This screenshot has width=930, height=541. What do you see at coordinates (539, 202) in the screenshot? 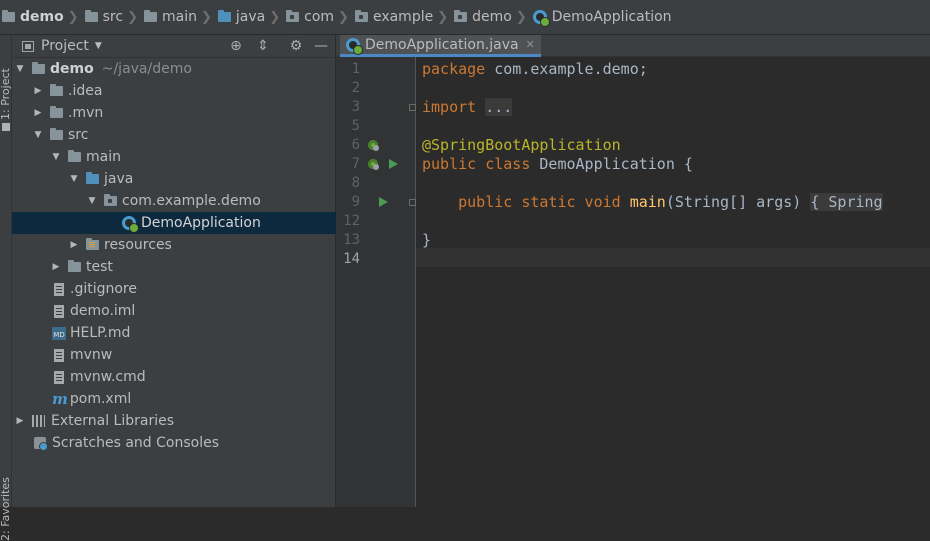
I see `keyword: public static void` at bounding box center [539, 202].